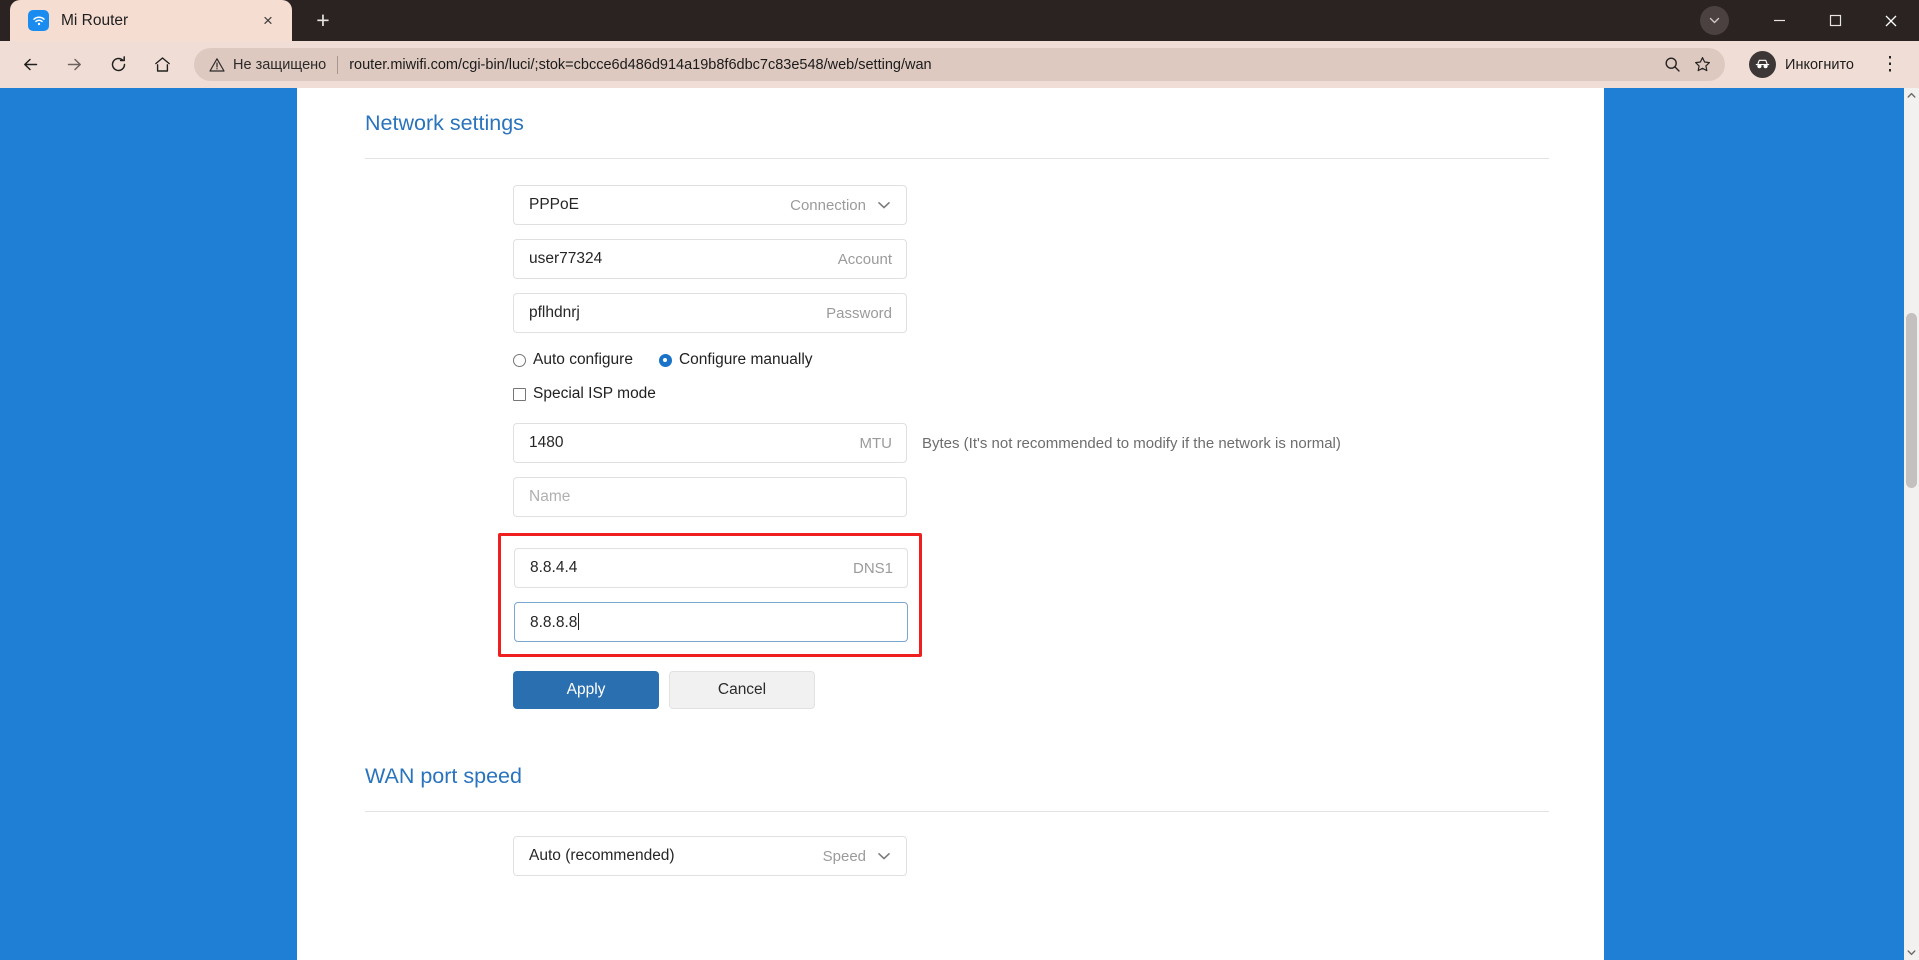 This screenshot has height=960, width=1919. I want to click on password-row: pflhdnrj Password, so click(1058, 313).